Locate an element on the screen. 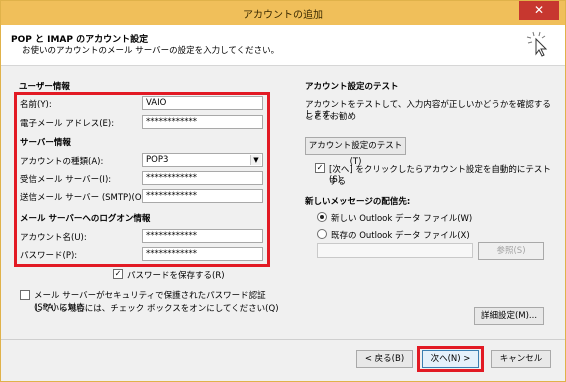 The height and width of the screenshot is (382, 566). account-type-label: アカウントの種類(A): is located at coordinates (62, 162).